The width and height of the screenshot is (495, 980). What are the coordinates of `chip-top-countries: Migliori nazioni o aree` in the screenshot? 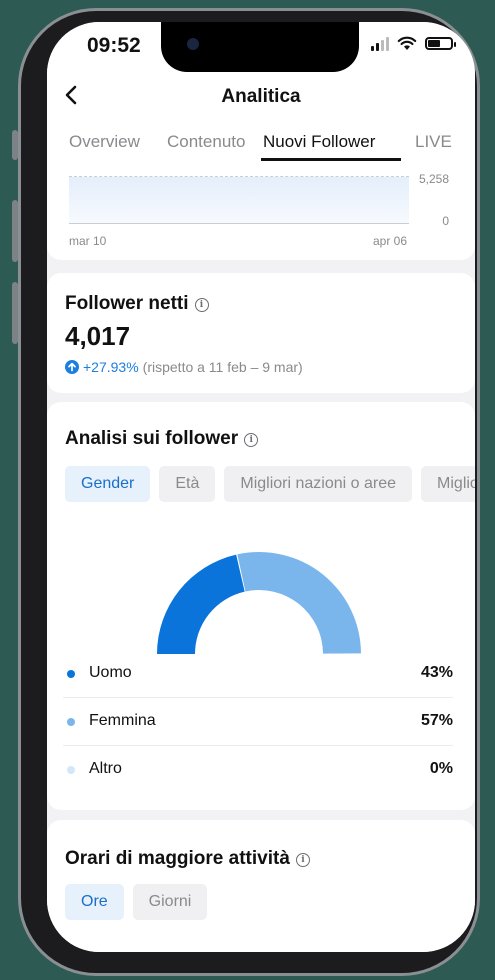 It's located at (318, 484).